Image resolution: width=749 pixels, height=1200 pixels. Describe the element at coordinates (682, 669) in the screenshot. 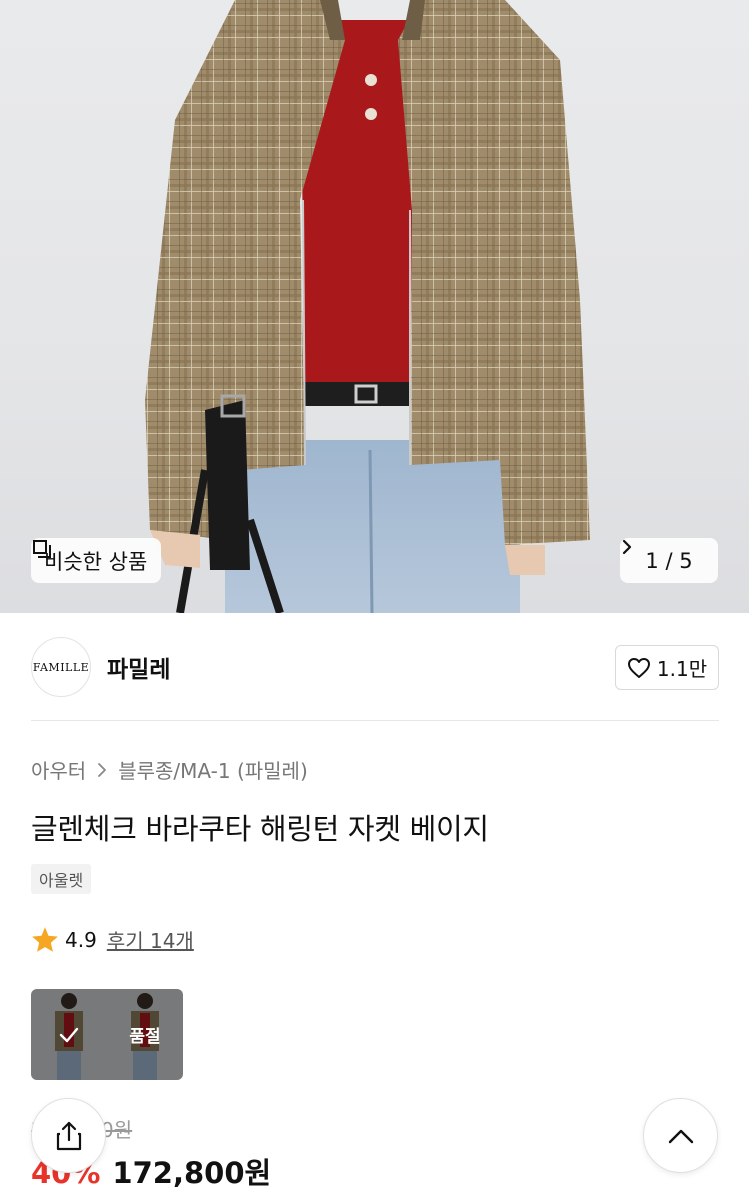

I see `like-count: 1.1만` at that location.